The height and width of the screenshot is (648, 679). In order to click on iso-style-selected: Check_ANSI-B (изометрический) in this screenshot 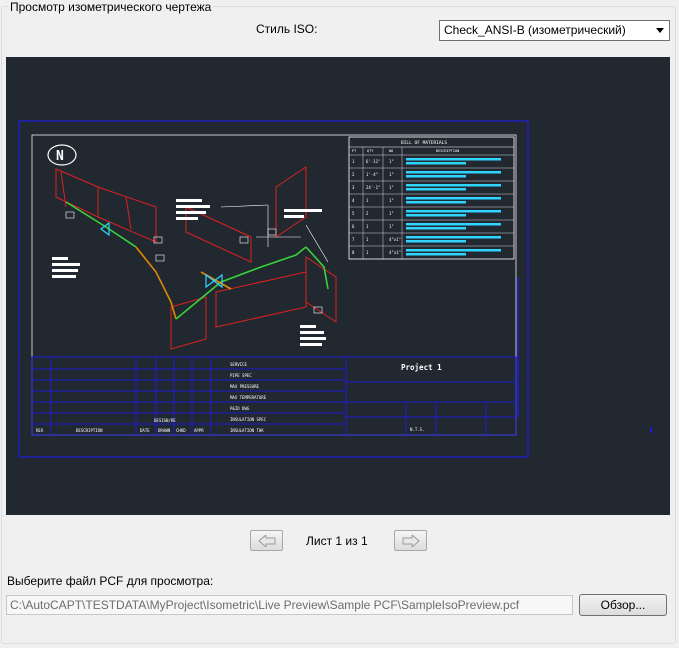, I will do `click(535, 30)`.